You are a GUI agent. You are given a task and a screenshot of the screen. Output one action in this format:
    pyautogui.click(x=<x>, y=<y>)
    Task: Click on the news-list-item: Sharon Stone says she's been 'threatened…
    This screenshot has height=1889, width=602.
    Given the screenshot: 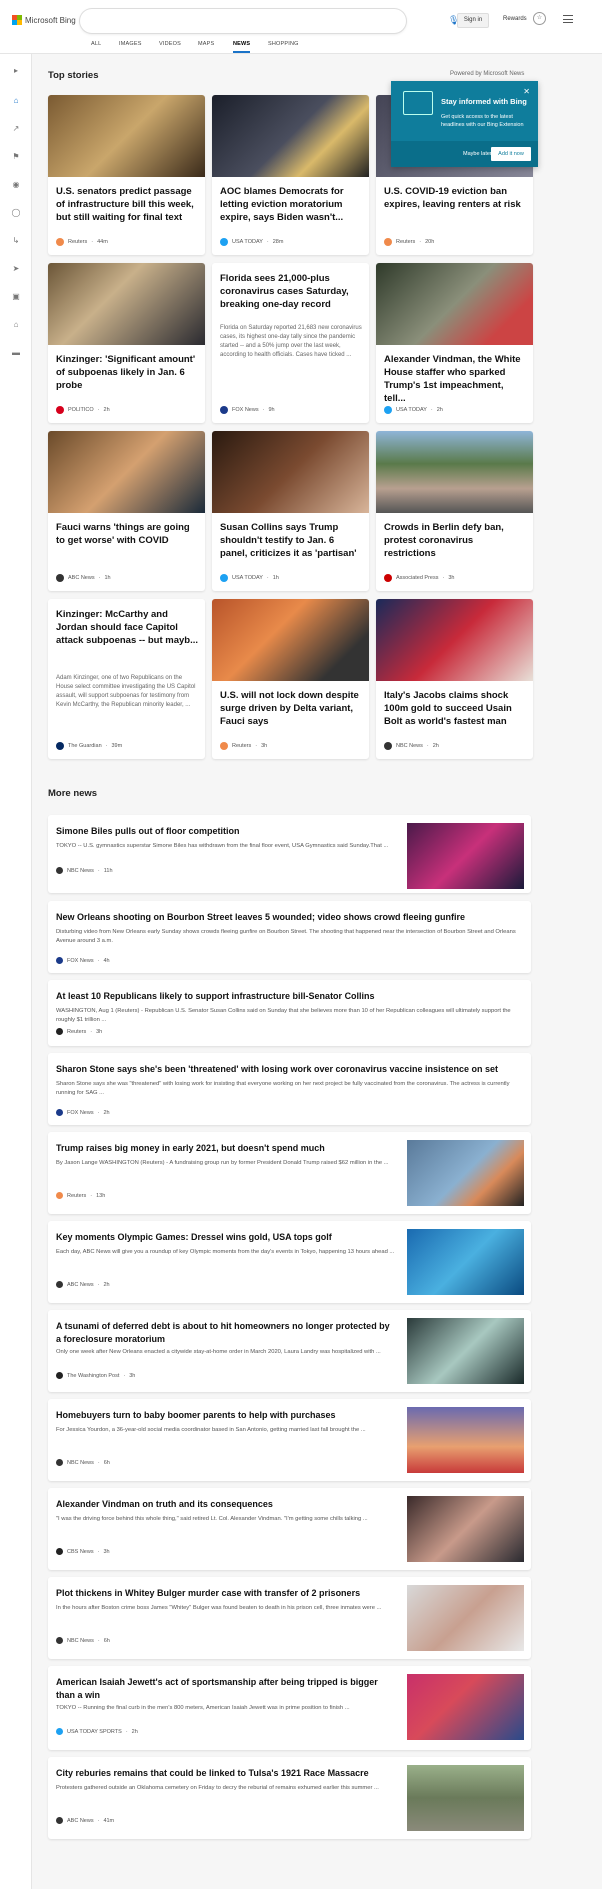 What is the action you would take?
    pyautogui.click(x=289, y=1089)
    